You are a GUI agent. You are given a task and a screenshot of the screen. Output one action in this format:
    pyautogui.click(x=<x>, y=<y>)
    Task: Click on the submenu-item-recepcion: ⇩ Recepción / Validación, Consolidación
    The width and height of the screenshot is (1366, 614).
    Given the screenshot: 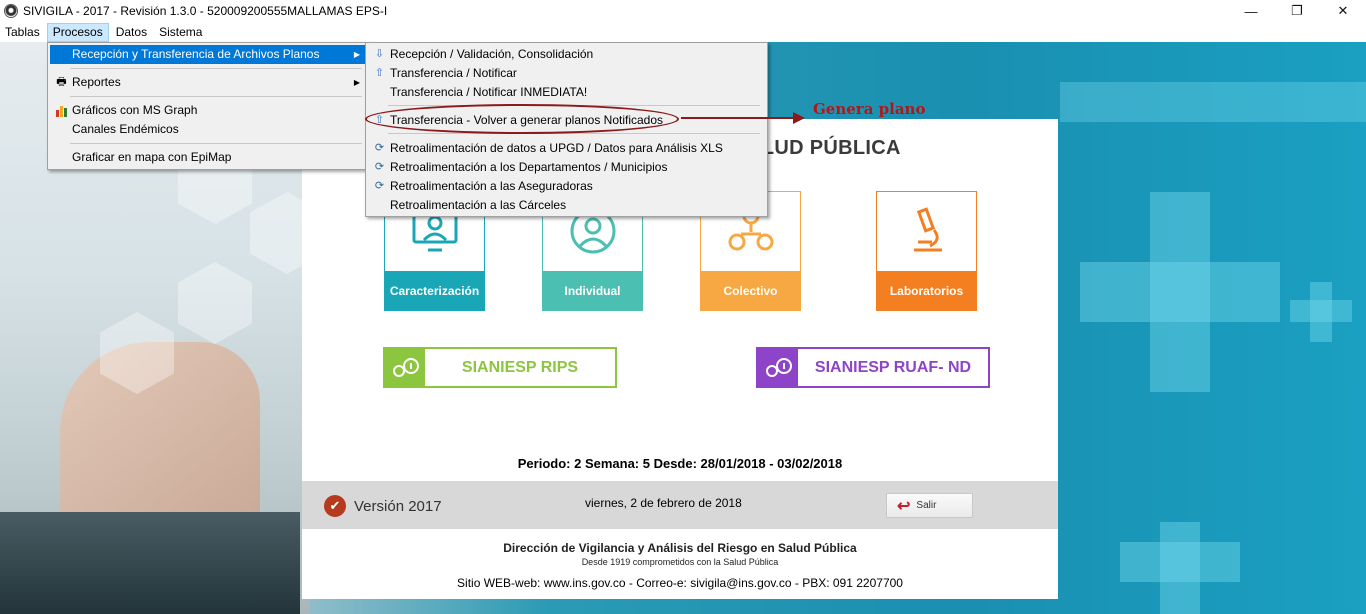 What is the action you would take?
    pyautogui.click(x=566, y=54)
    